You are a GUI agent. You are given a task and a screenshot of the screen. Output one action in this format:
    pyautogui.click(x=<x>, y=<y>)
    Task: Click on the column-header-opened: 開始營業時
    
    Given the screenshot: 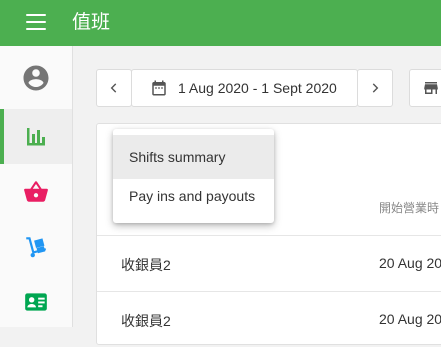 What is the action you would take?
    pyautogui.click(x=409, y=207)
    